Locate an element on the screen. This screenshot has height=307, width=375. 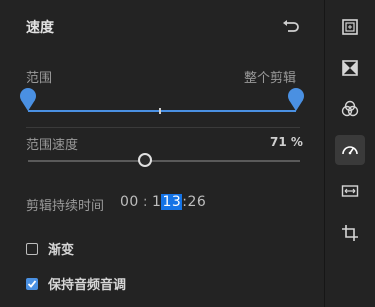
flip-icon is located at coordinates (350, 68).